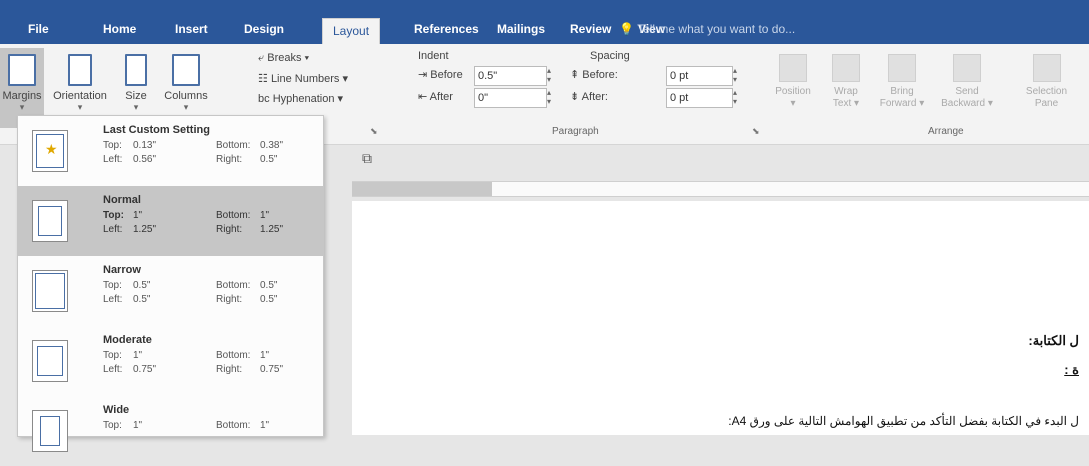 The image size is (1089, 466). I want to click on breaks-button: ⤶ Breaks ▾, so click(283, 58).